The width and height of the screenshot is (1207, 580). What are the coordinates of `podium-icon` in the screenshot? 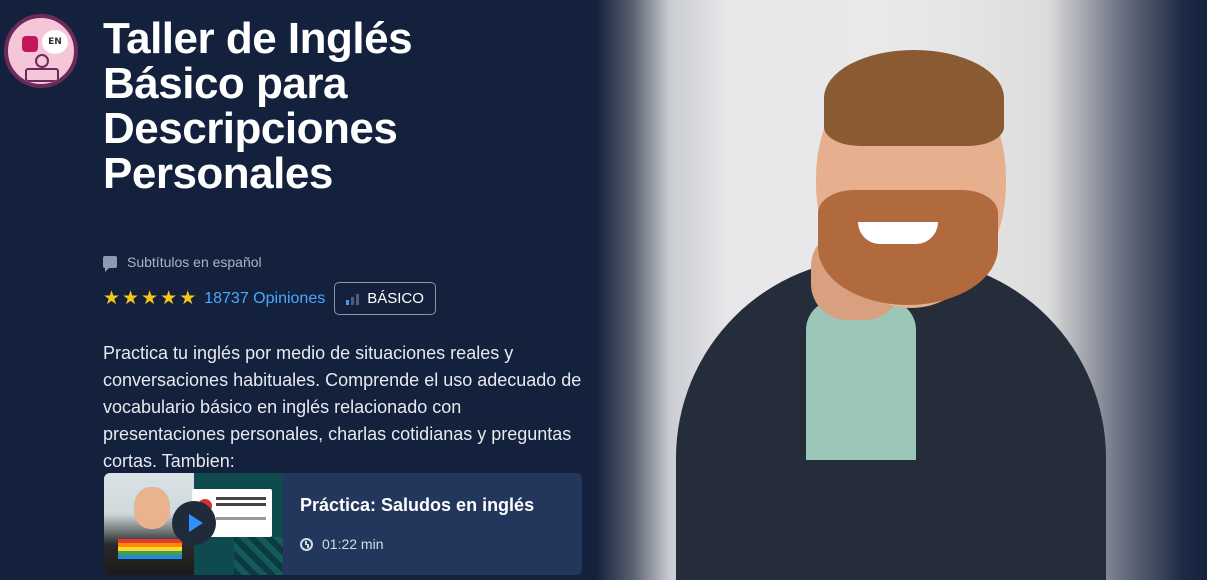 It's located at (42, 75).